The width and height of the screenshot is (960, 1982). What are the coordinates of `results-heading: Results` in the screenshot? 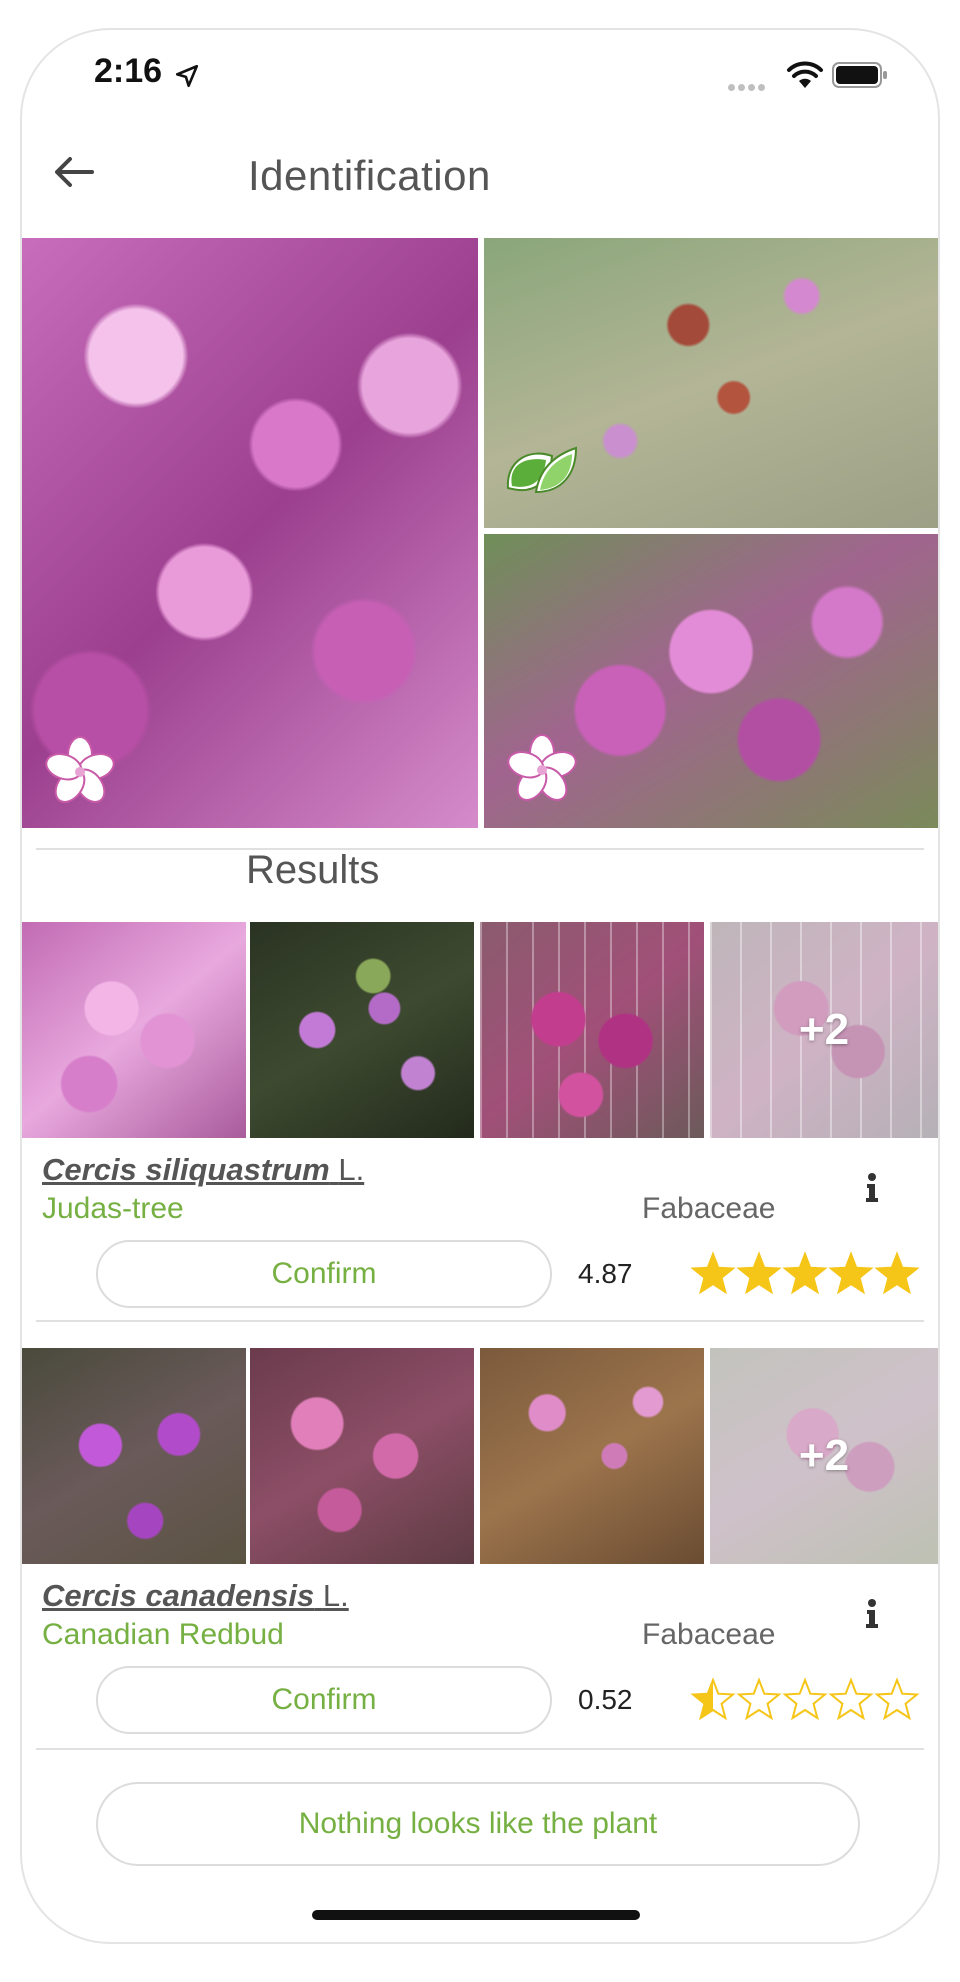 It's located at (313, 870).